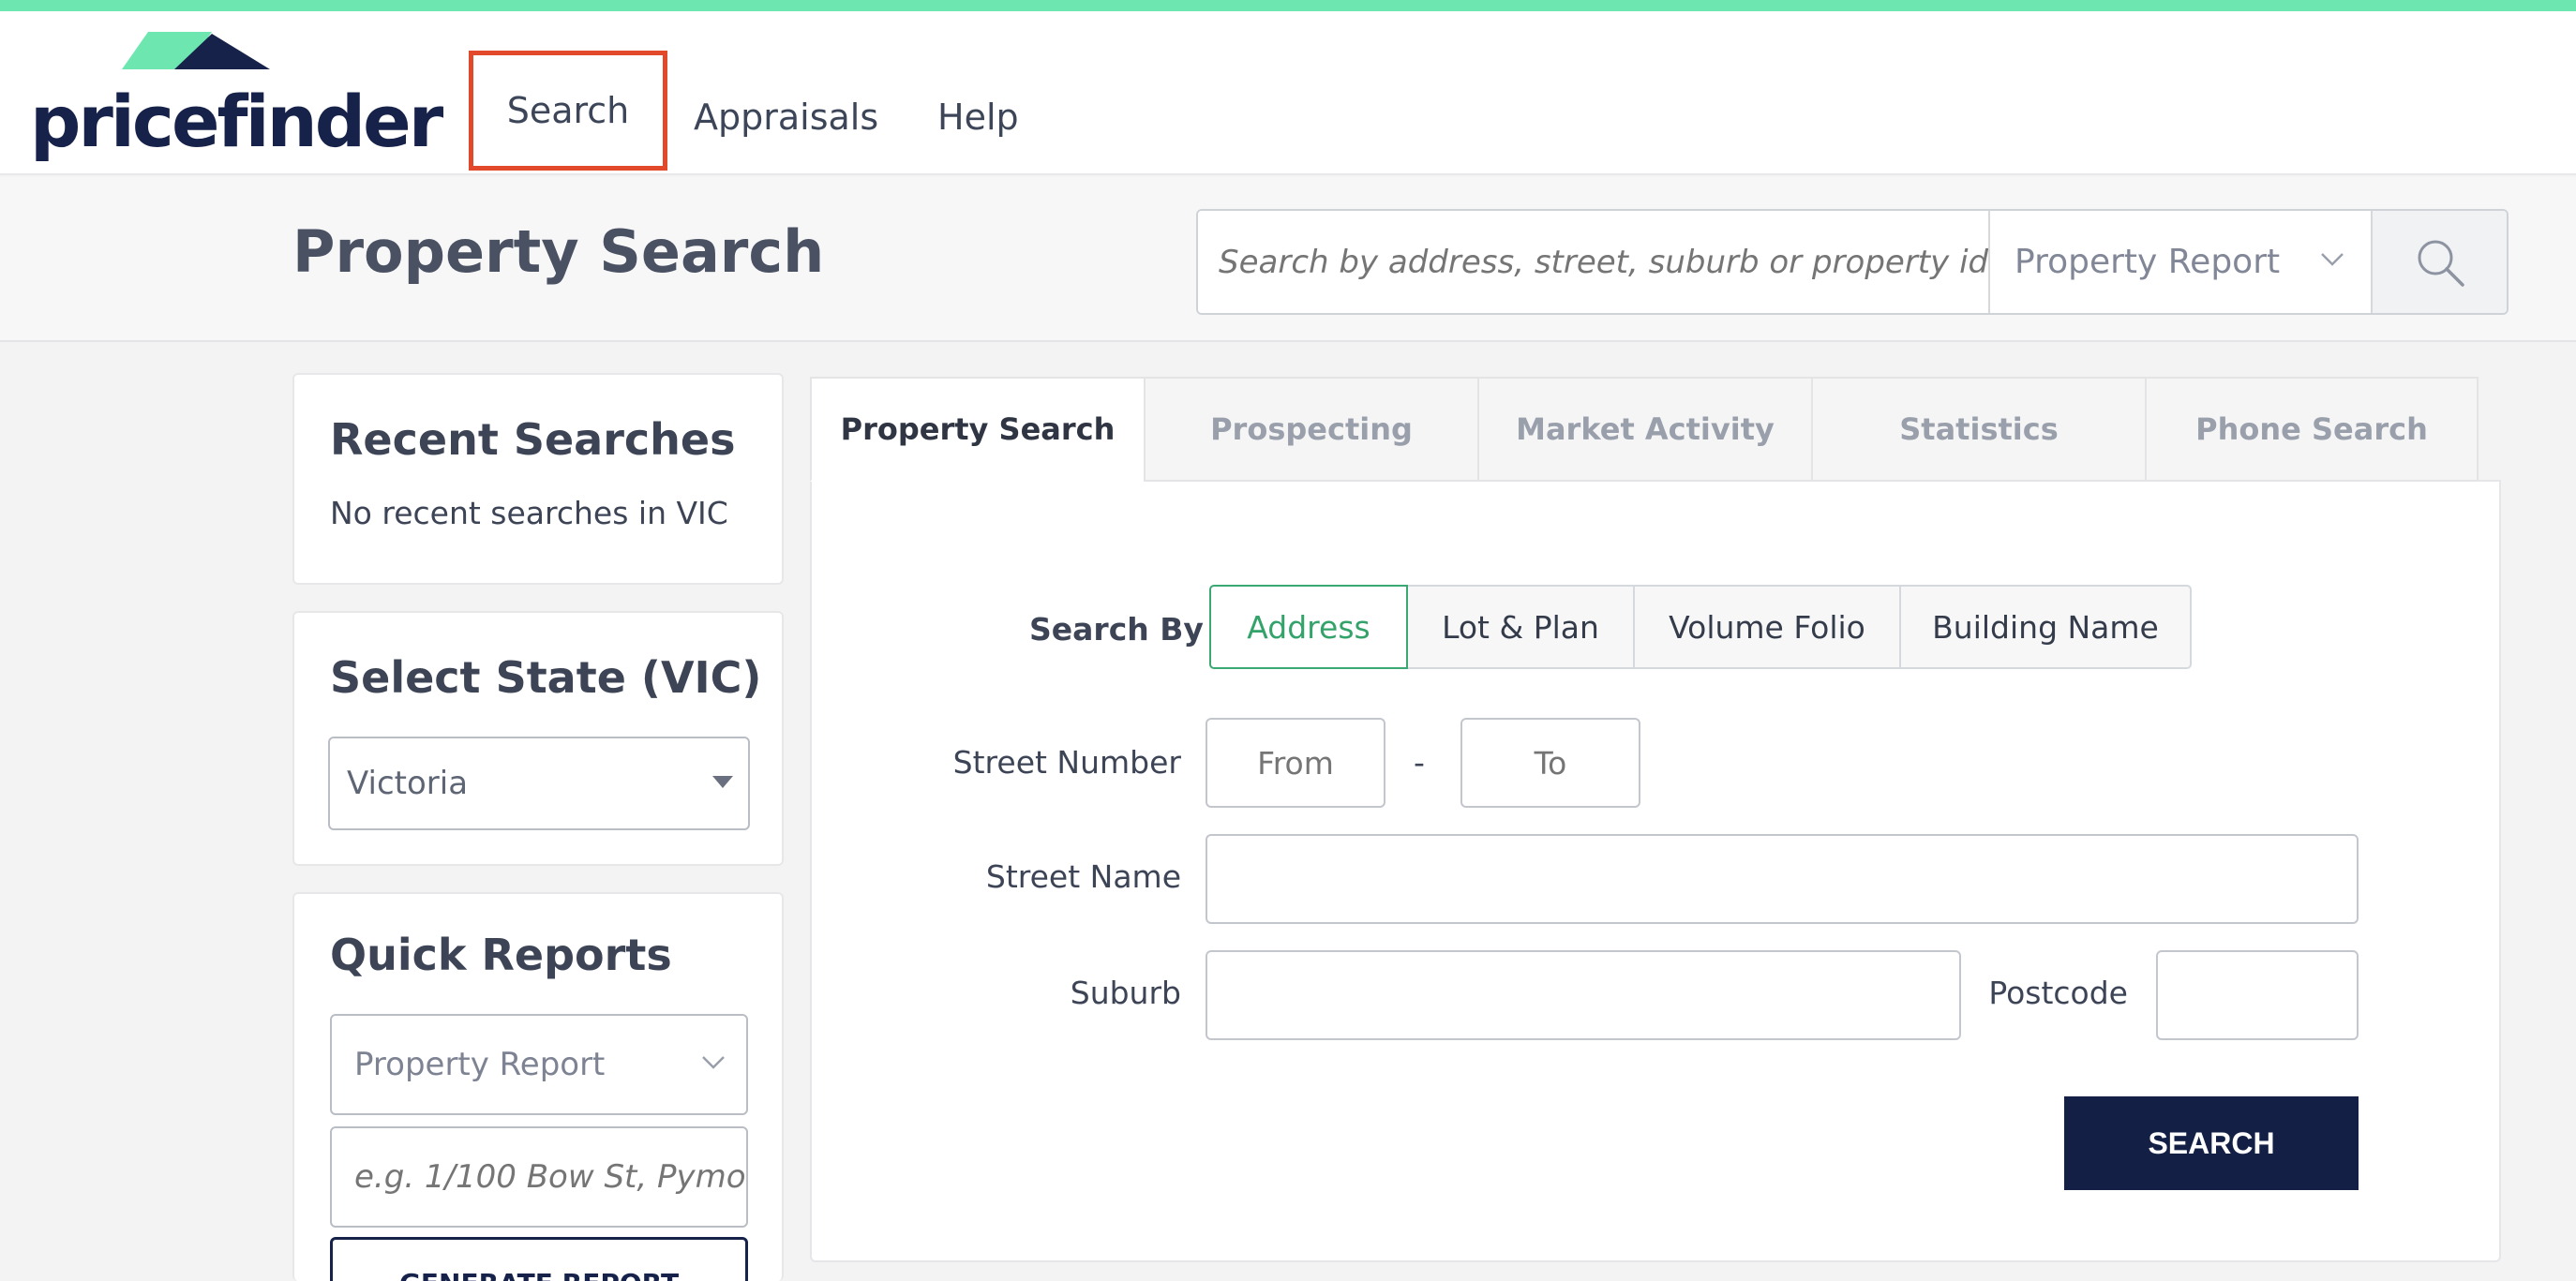 The height and width of the screenshot is (1281, 2576). Describe the element at coordinates (1420, 763) in the screenshot. I see `range-dash: -` at that location.